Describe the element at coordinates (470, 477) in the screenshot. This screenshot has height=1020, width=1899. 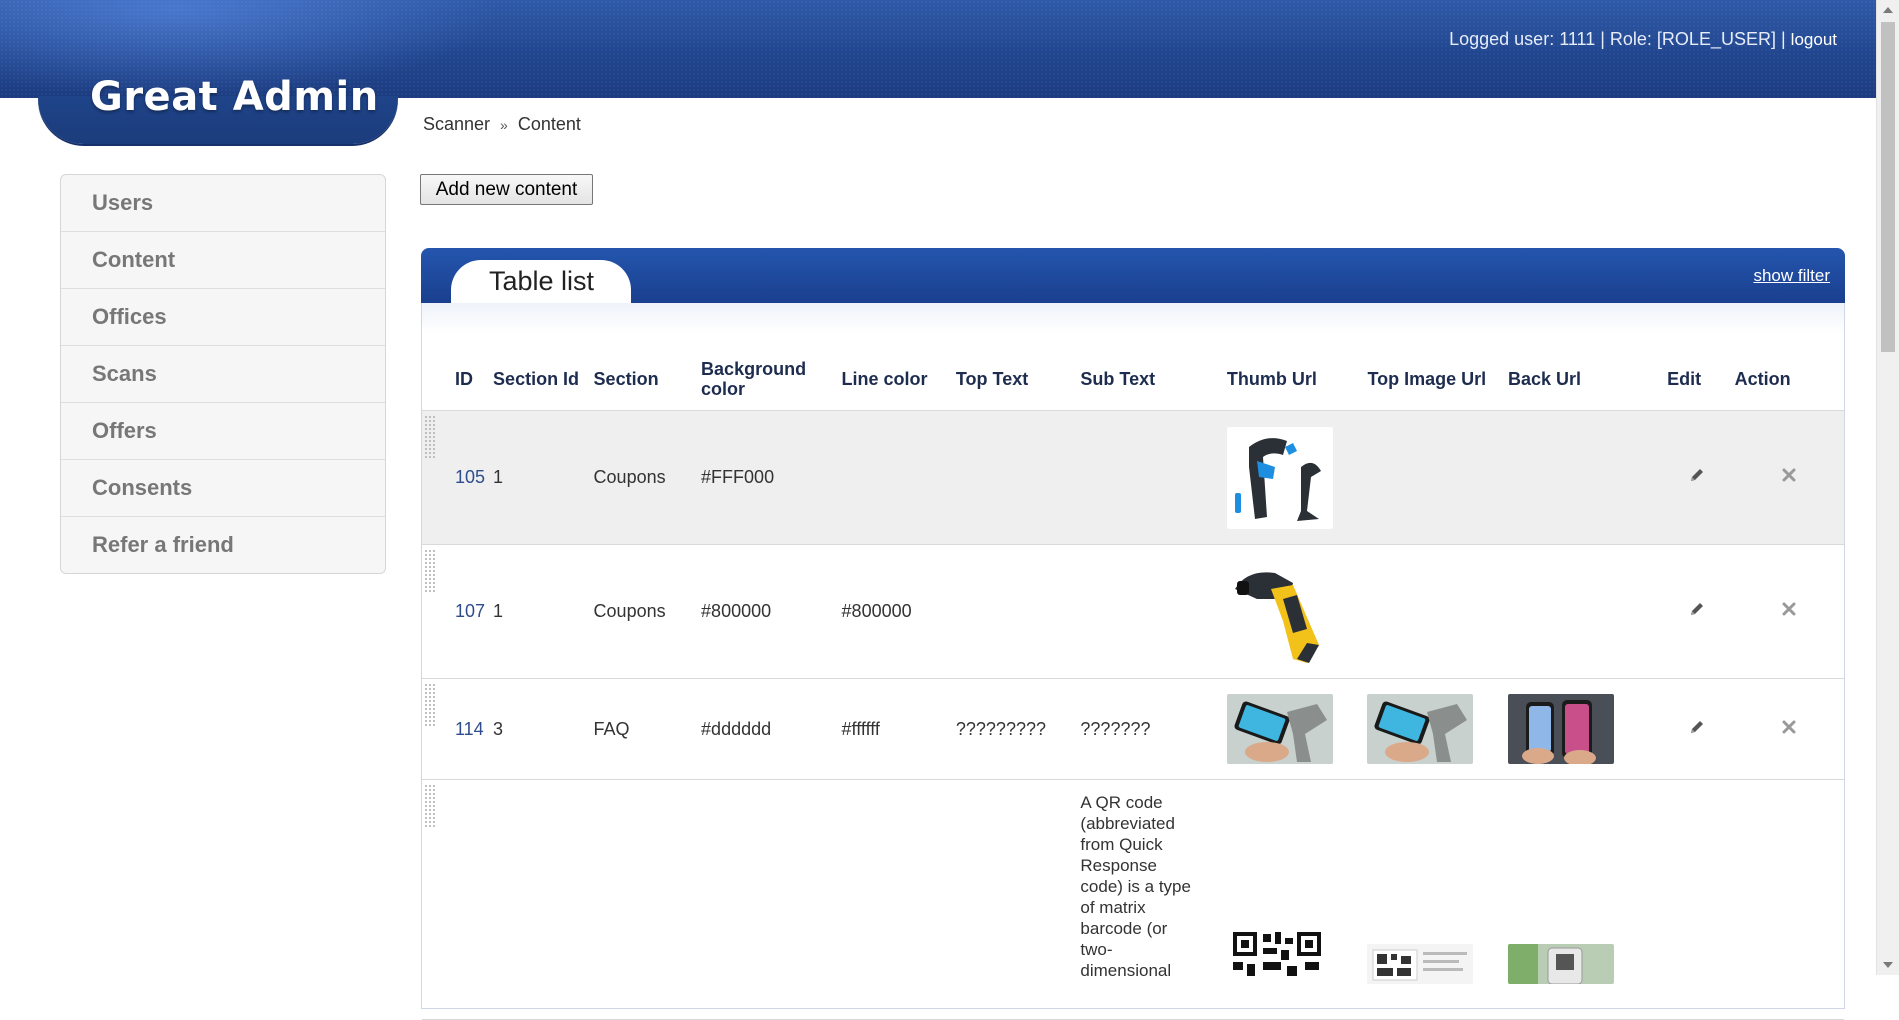
I see `row-id-link: 105` at that location.